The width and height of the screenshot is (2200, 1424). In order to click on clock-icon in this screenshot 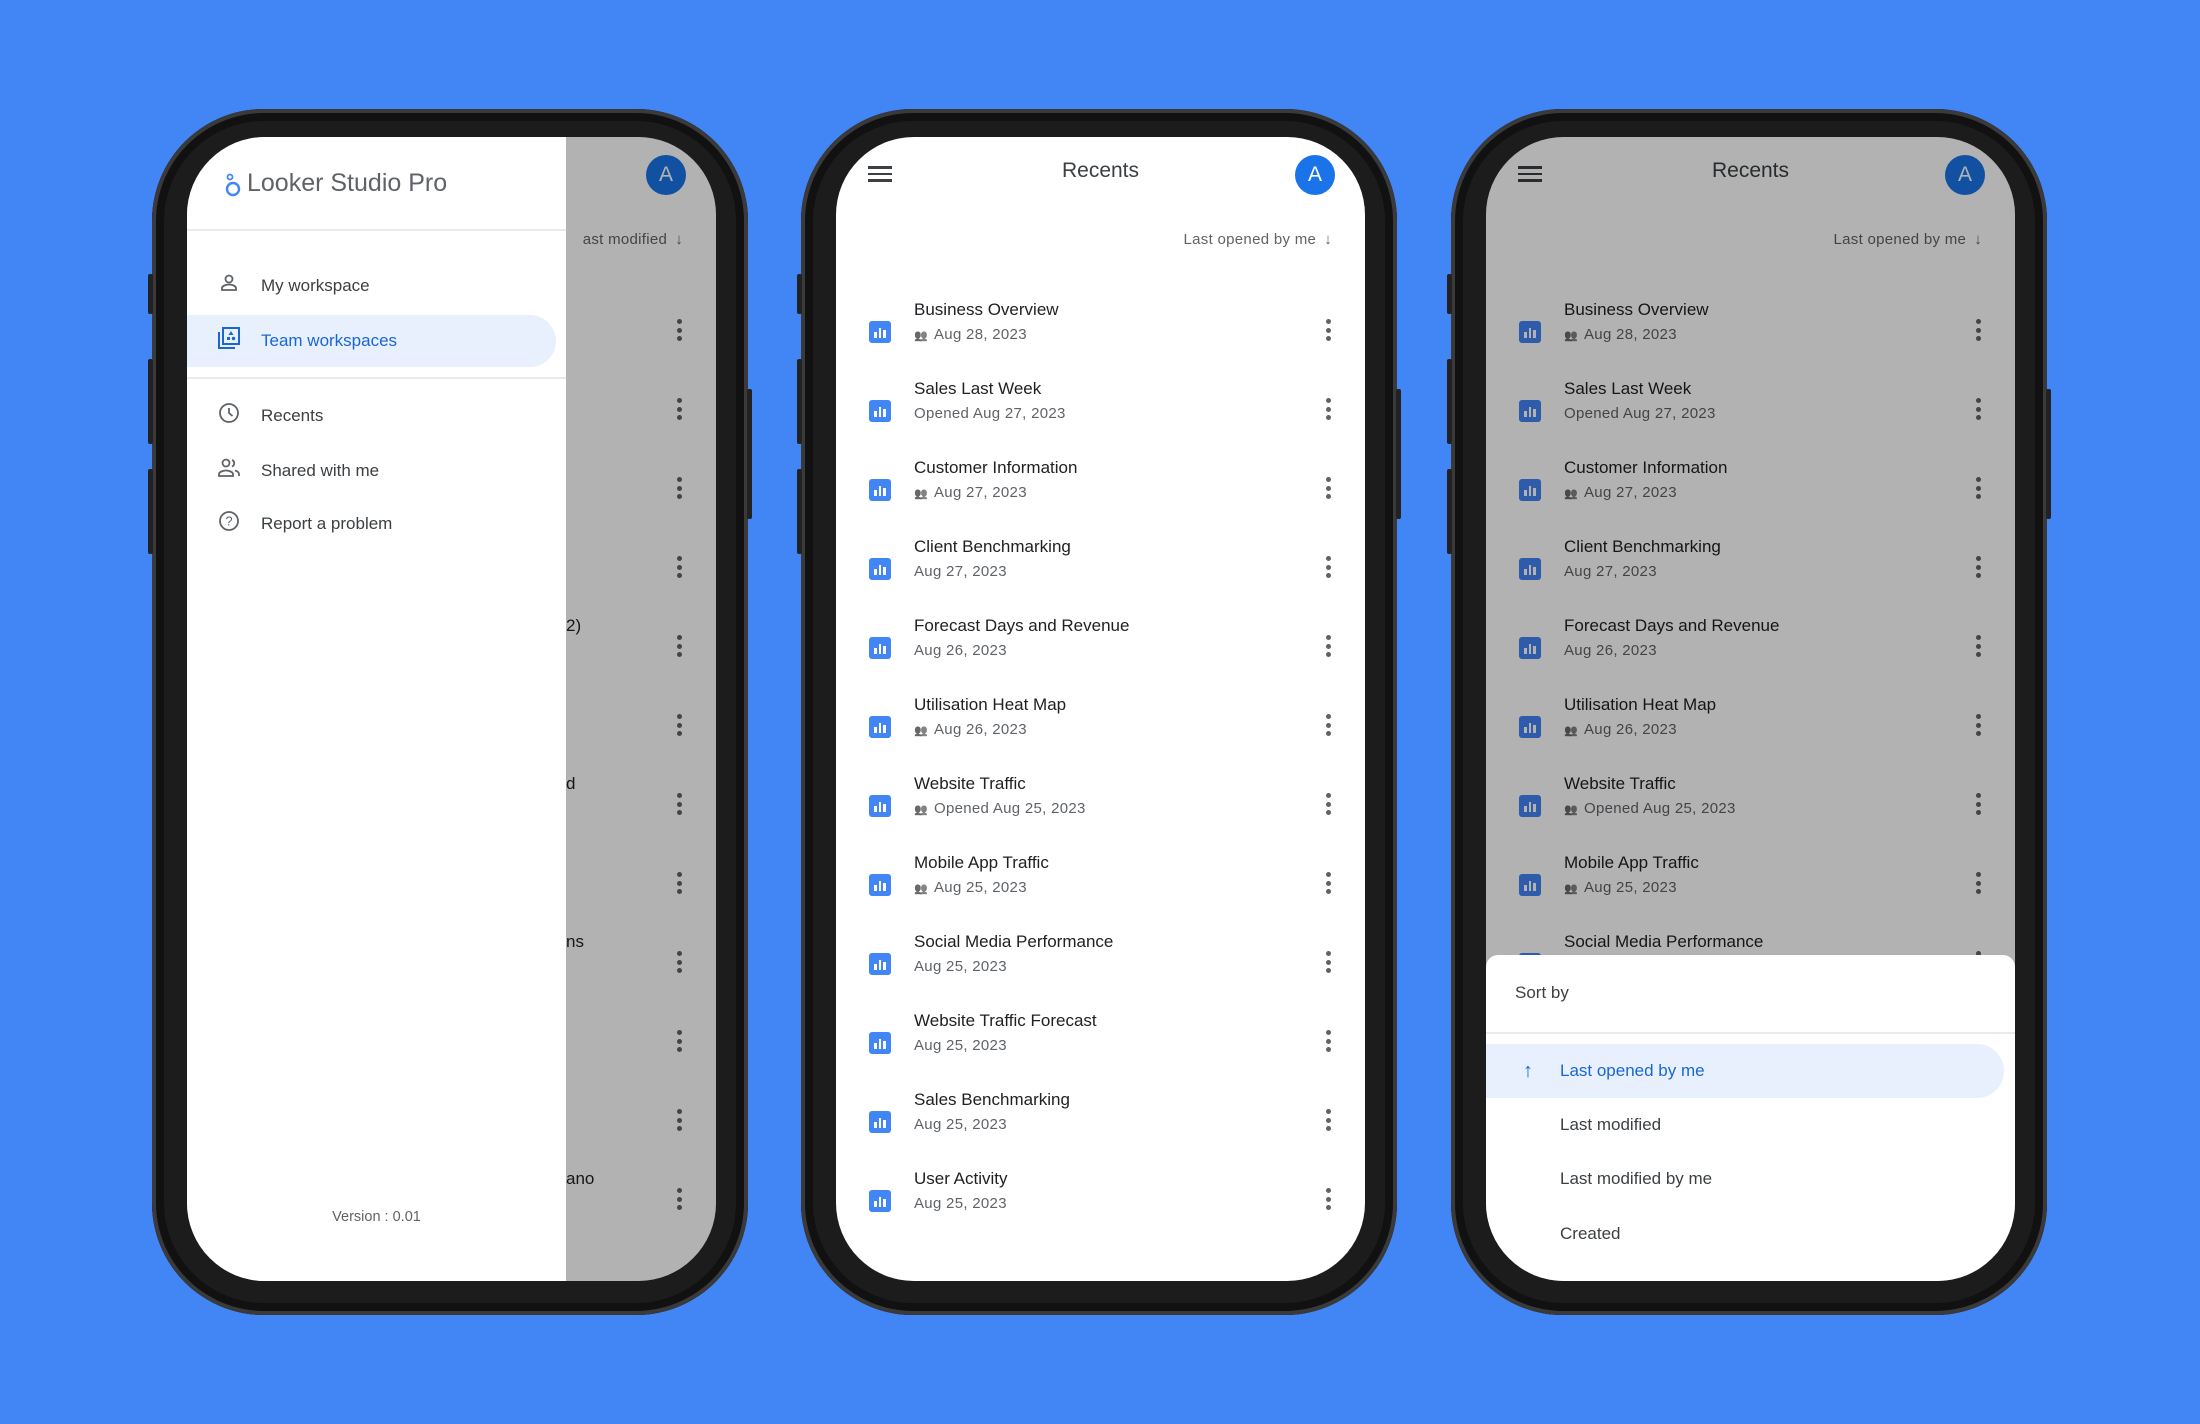, I will do `click(229, 416)`.